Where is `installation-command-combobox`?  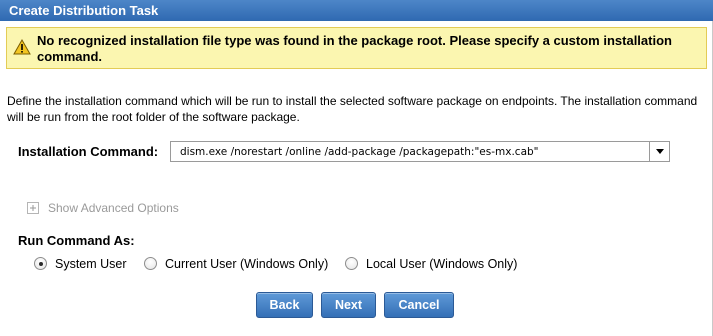 installation-command-combobox is located at coordinates (420, 151).